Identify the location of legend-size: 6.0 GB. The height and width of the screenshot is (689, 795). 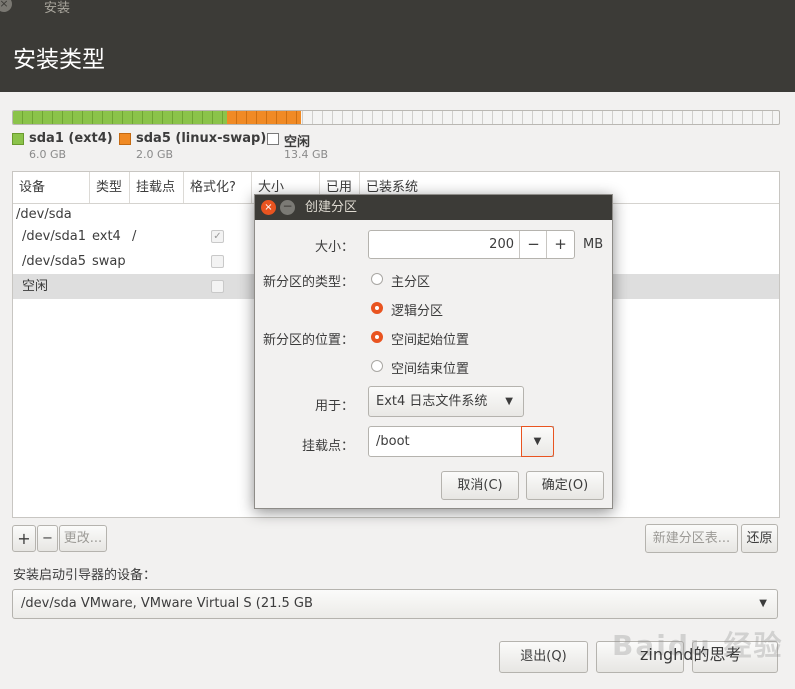
(48, 154).